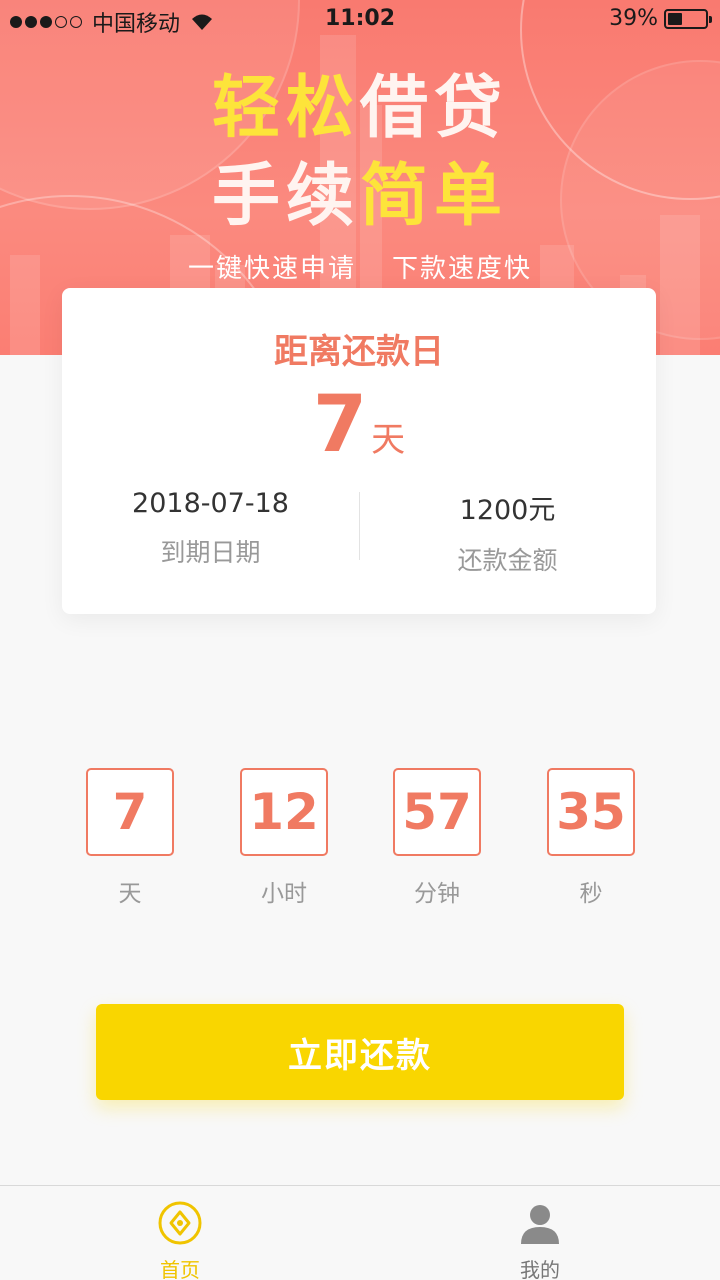 This screenshot has height=1280, width=720. I want to click on user-icon, so click(540, 1224).